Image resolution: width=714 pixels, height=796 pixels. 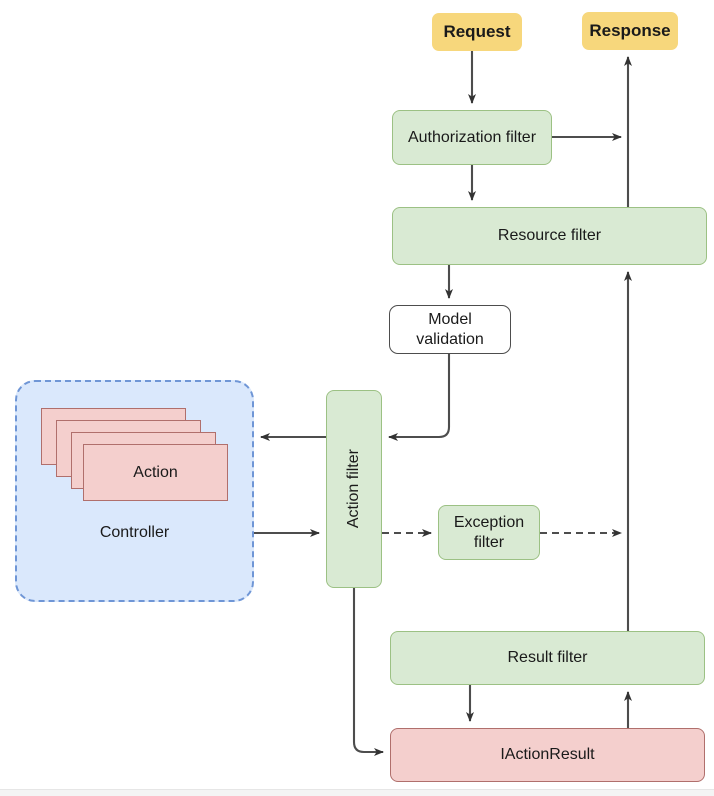 I want to click on node-request-label: Request, so click(x=477, y=31).